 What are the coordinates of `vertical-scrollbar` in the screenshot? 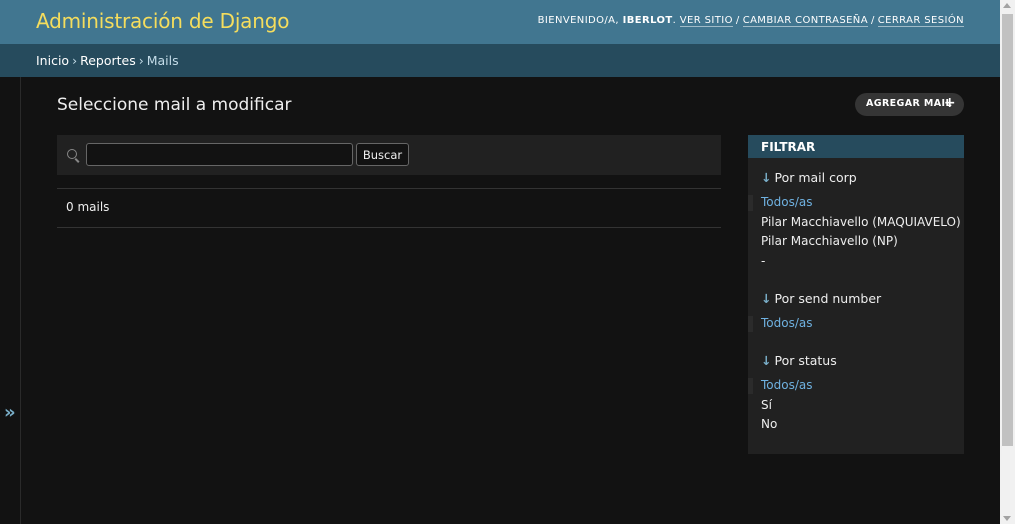 It's located at (1007, 262).